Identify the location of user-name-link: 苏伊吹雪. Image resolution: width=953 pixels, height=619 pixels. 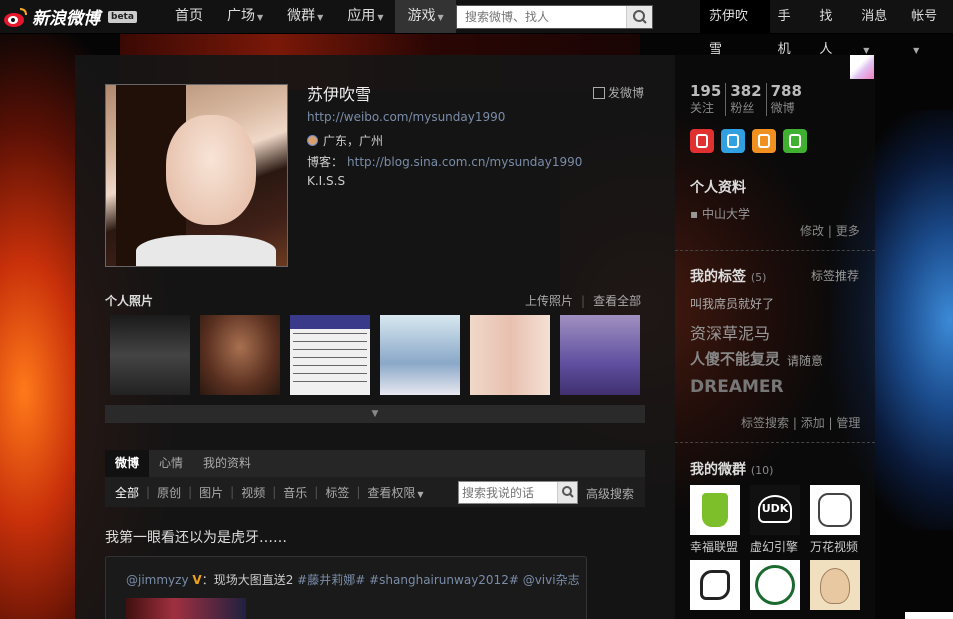
(735, 28).